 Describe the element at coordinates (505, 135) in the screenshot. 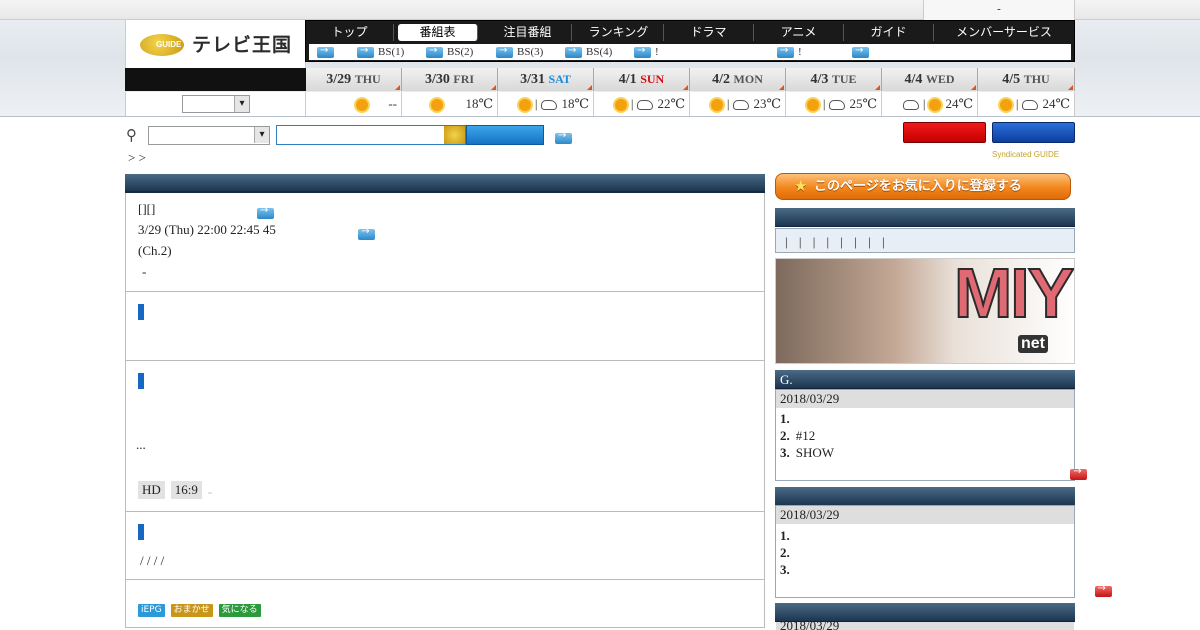

I see `search-button` at that location.